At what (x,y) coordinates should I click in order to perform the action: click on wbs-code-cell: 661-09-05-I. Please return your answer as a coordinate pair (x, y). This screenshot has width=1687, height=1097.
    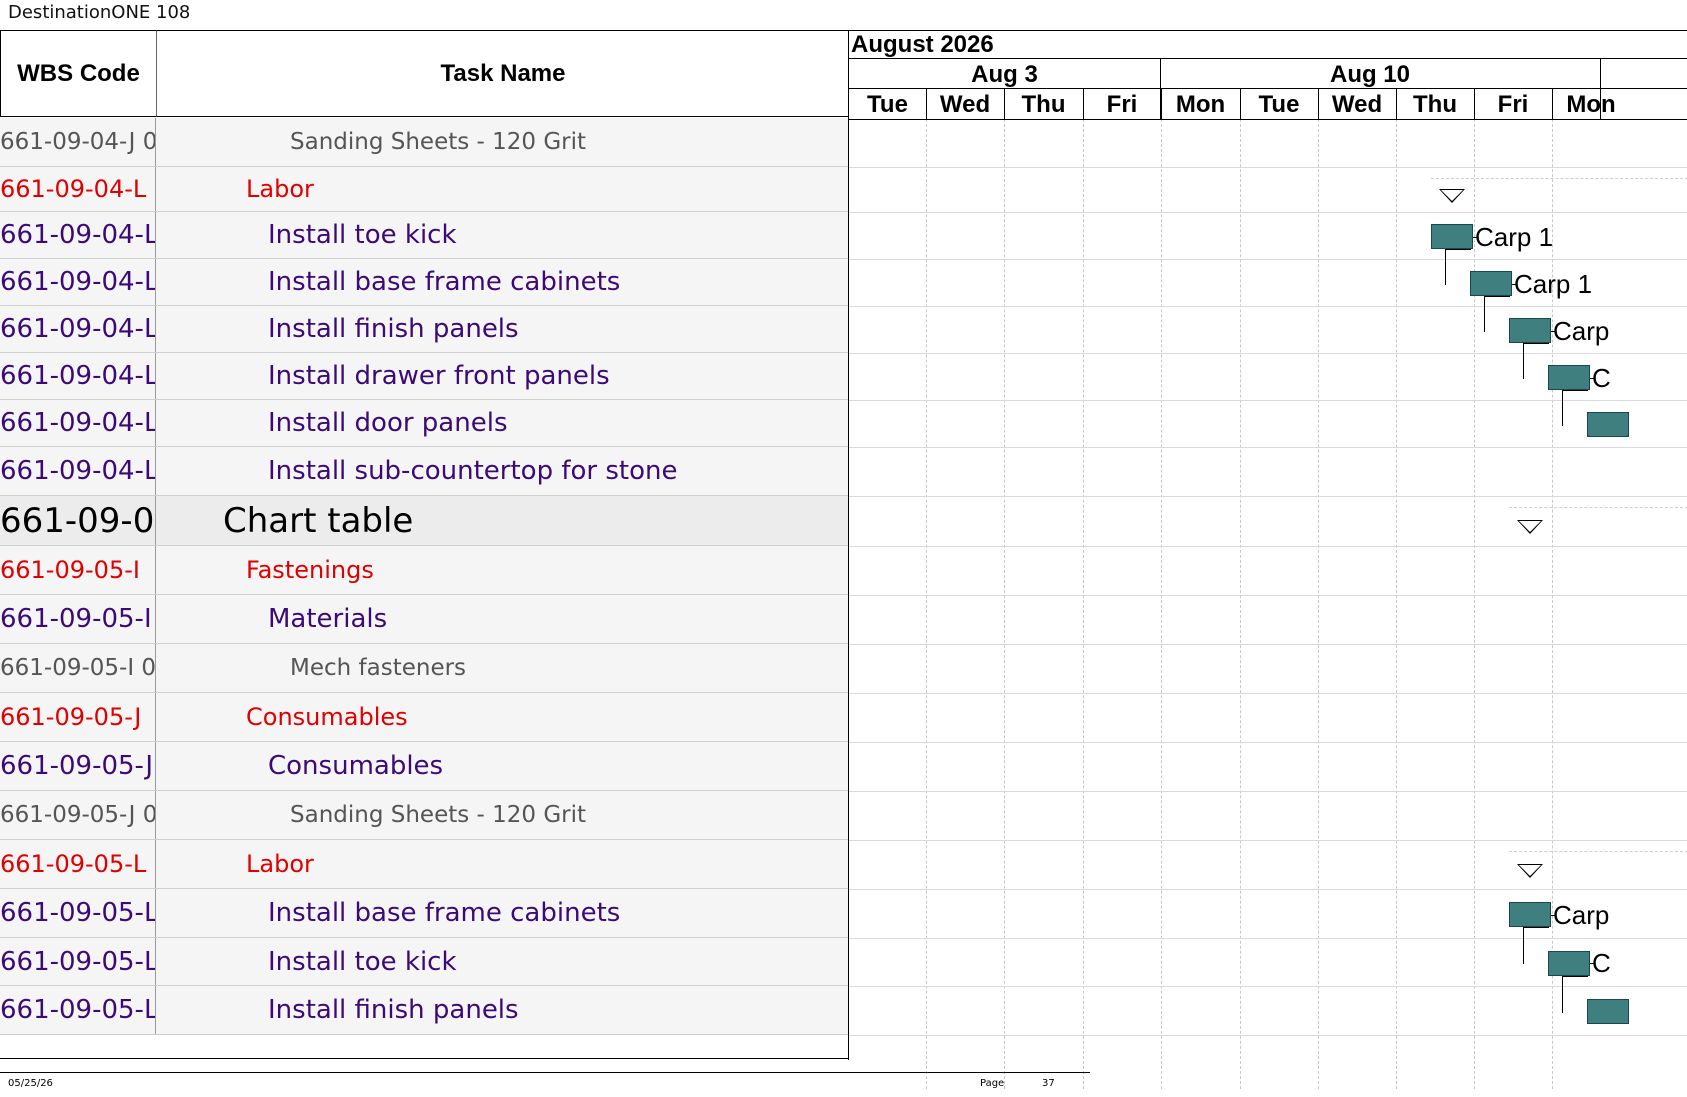
    Looking at the image, I should click on (78, 570).